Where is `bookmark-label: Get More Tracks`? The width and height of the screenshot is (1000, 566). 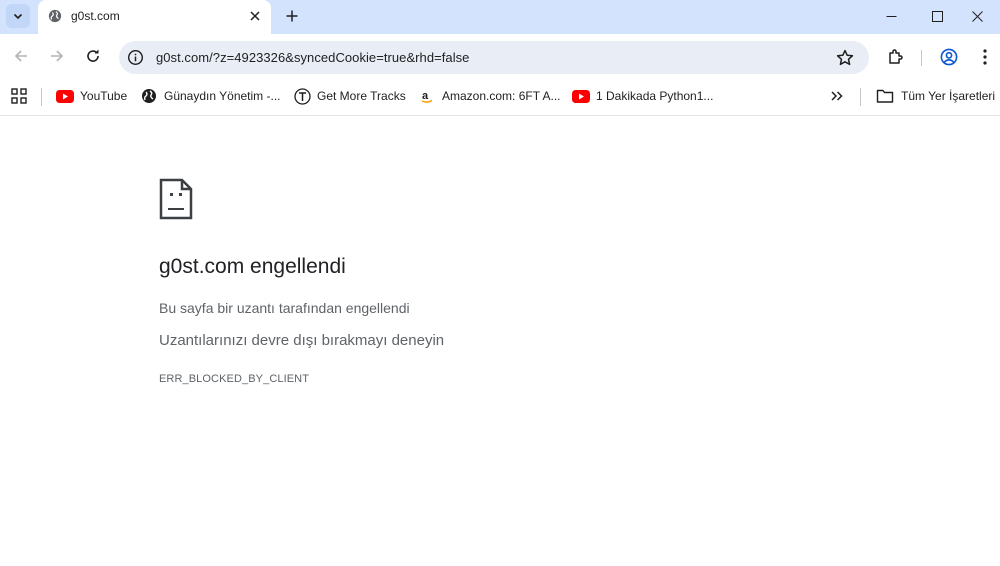 bookmark-label: Get More Tracks is located at coordinates (361, 96).